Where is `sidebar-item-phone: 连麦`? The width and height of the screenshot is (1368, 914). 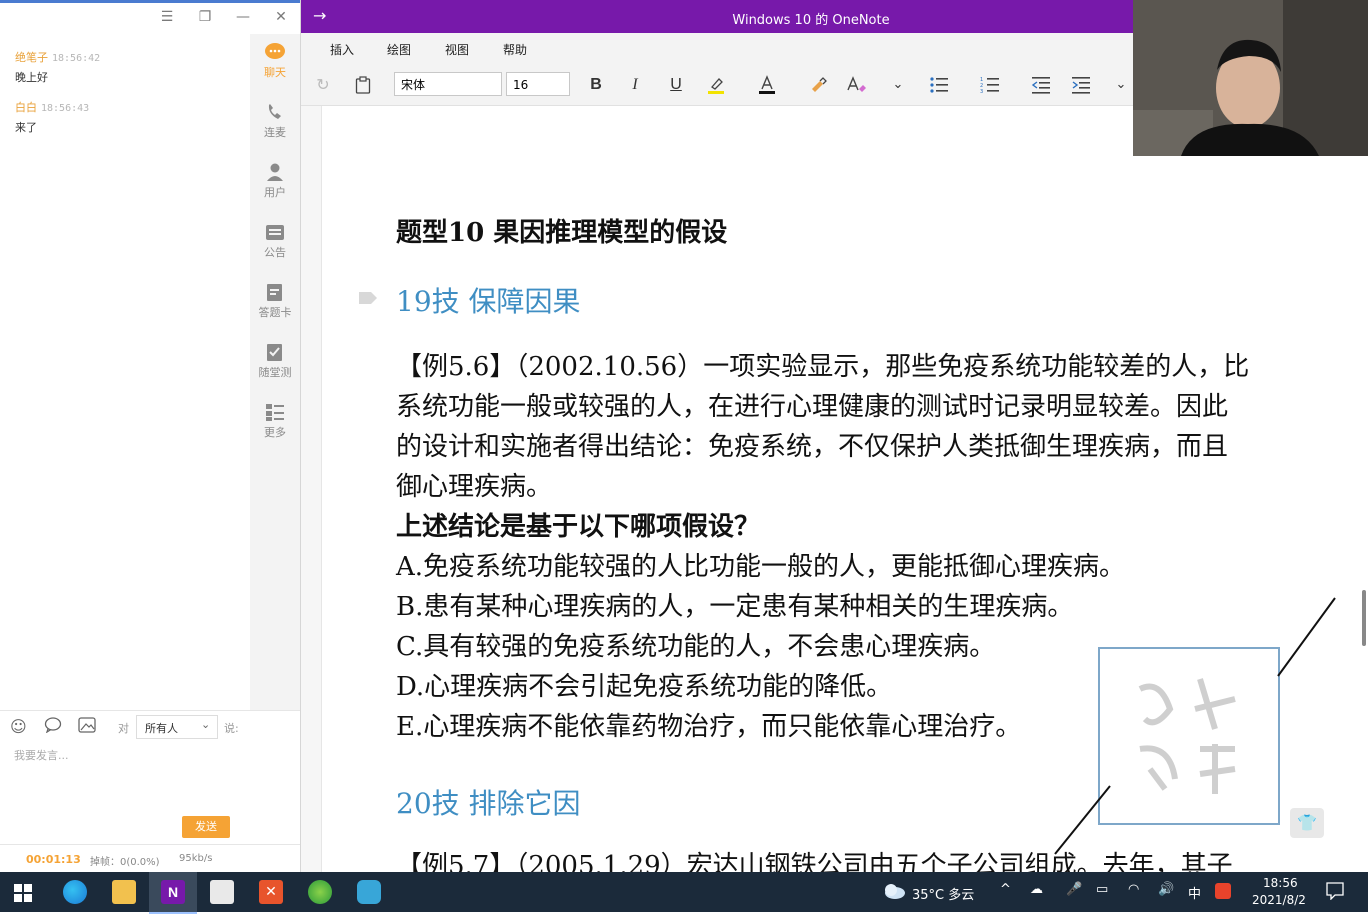 sidebar-item-phone: 连麦 is located at coordinates (275, 121).